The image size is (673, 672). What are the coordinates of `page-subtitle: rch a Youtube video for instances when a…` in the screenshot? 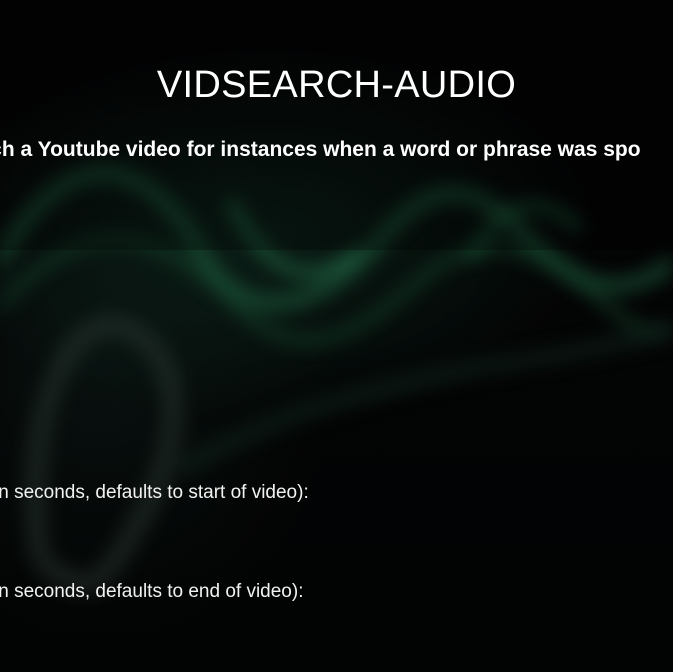 It's located at (320, 149).